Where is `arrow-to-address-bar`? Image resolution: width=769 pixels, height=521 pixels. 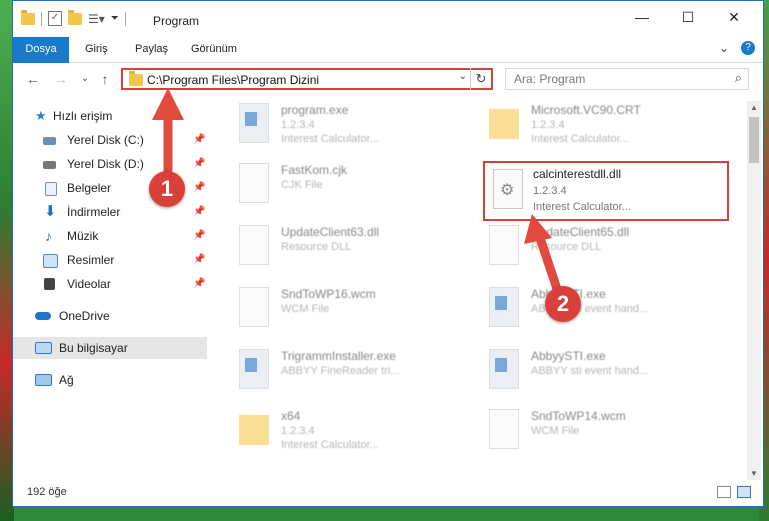 arrow-to-address-bar is located at coordinates (168, 131).